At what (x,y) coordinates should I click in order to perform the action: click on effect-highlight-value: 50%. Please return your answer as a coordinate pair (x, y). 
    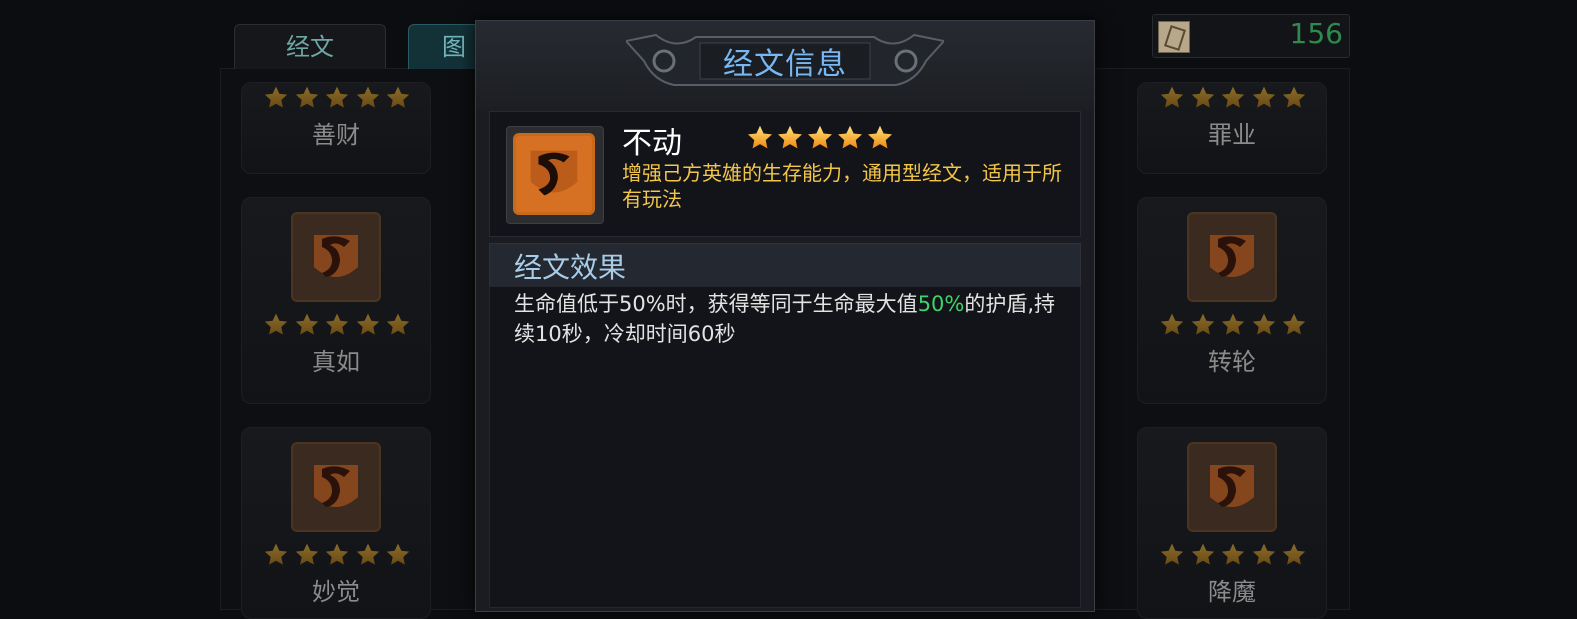
    Looking at the image, I should click on (941, 304).